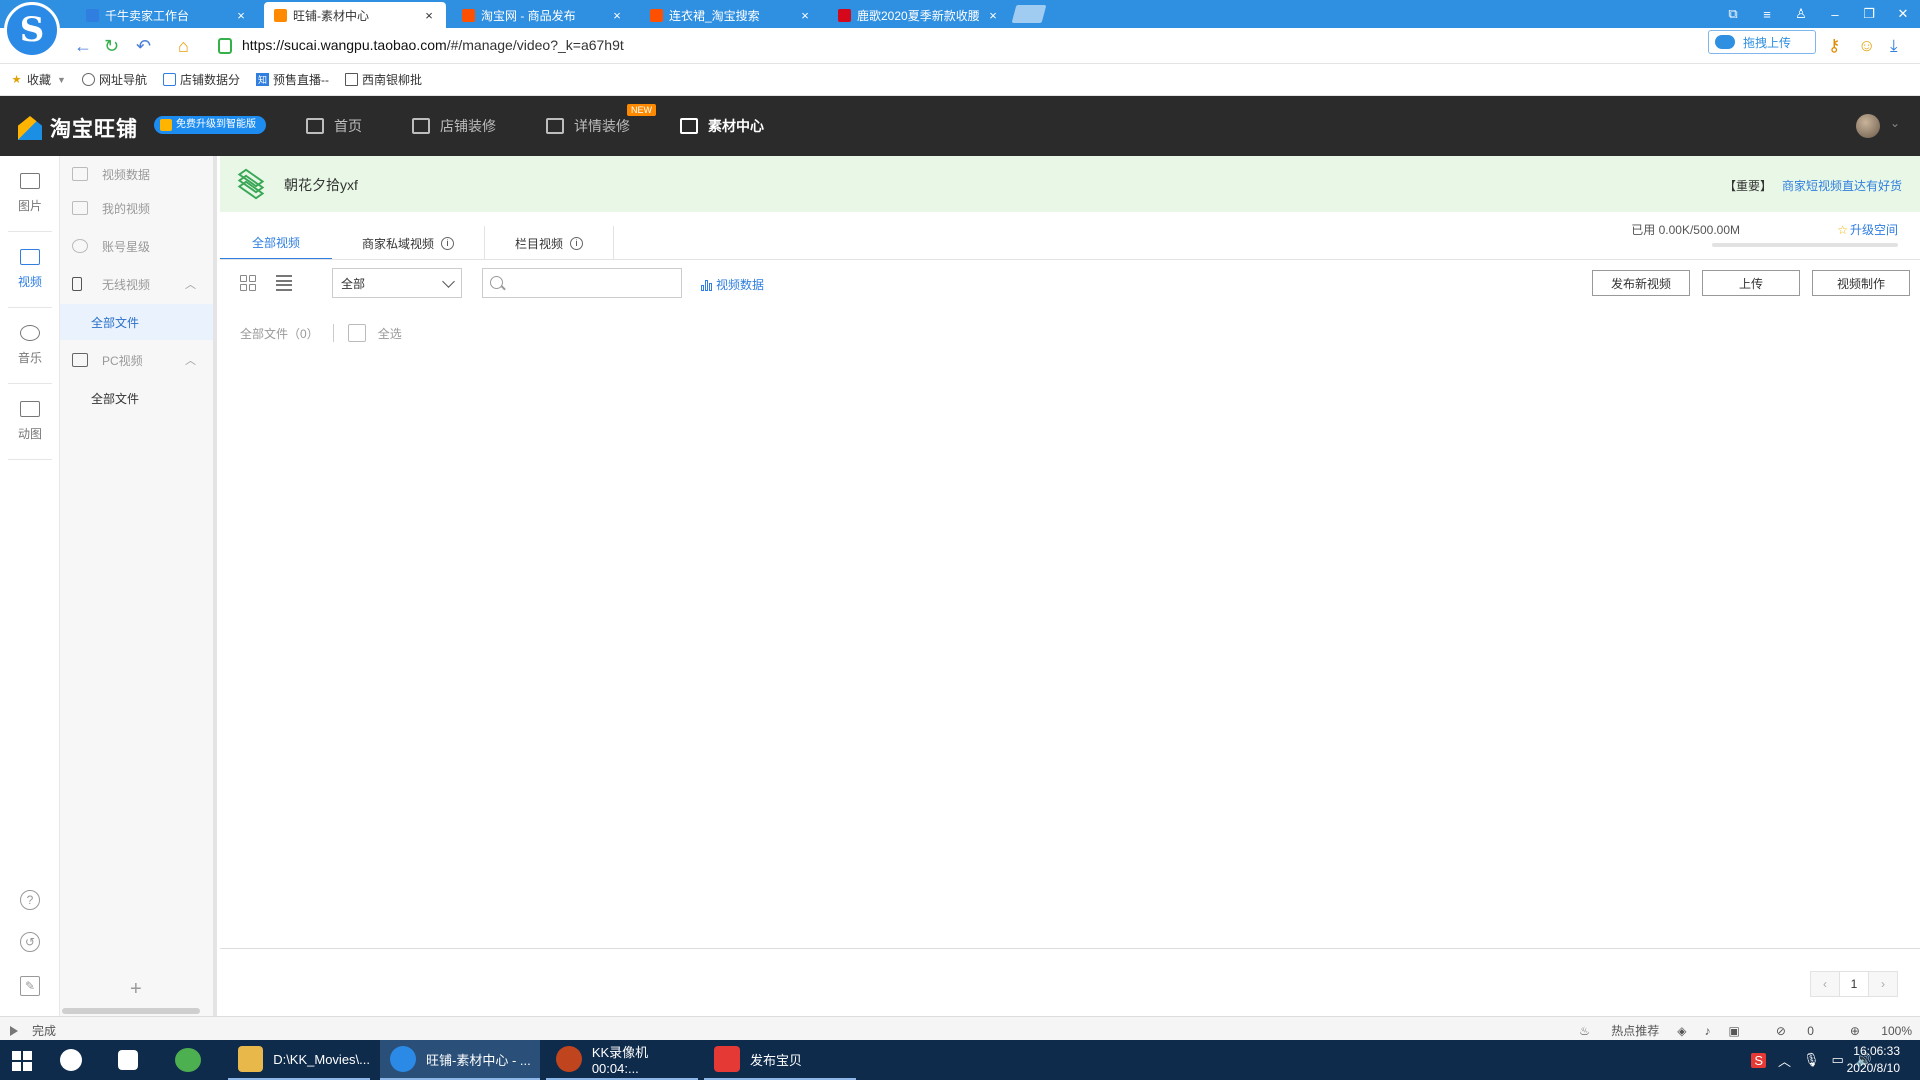 Image resolution: width=1920 pixels, height=1080 pixels. What do you see at coordinates (136, 322) in the screenshot?
I see `subnav-mobile-all-files: 全部文件` at bounding box center [136, 322].